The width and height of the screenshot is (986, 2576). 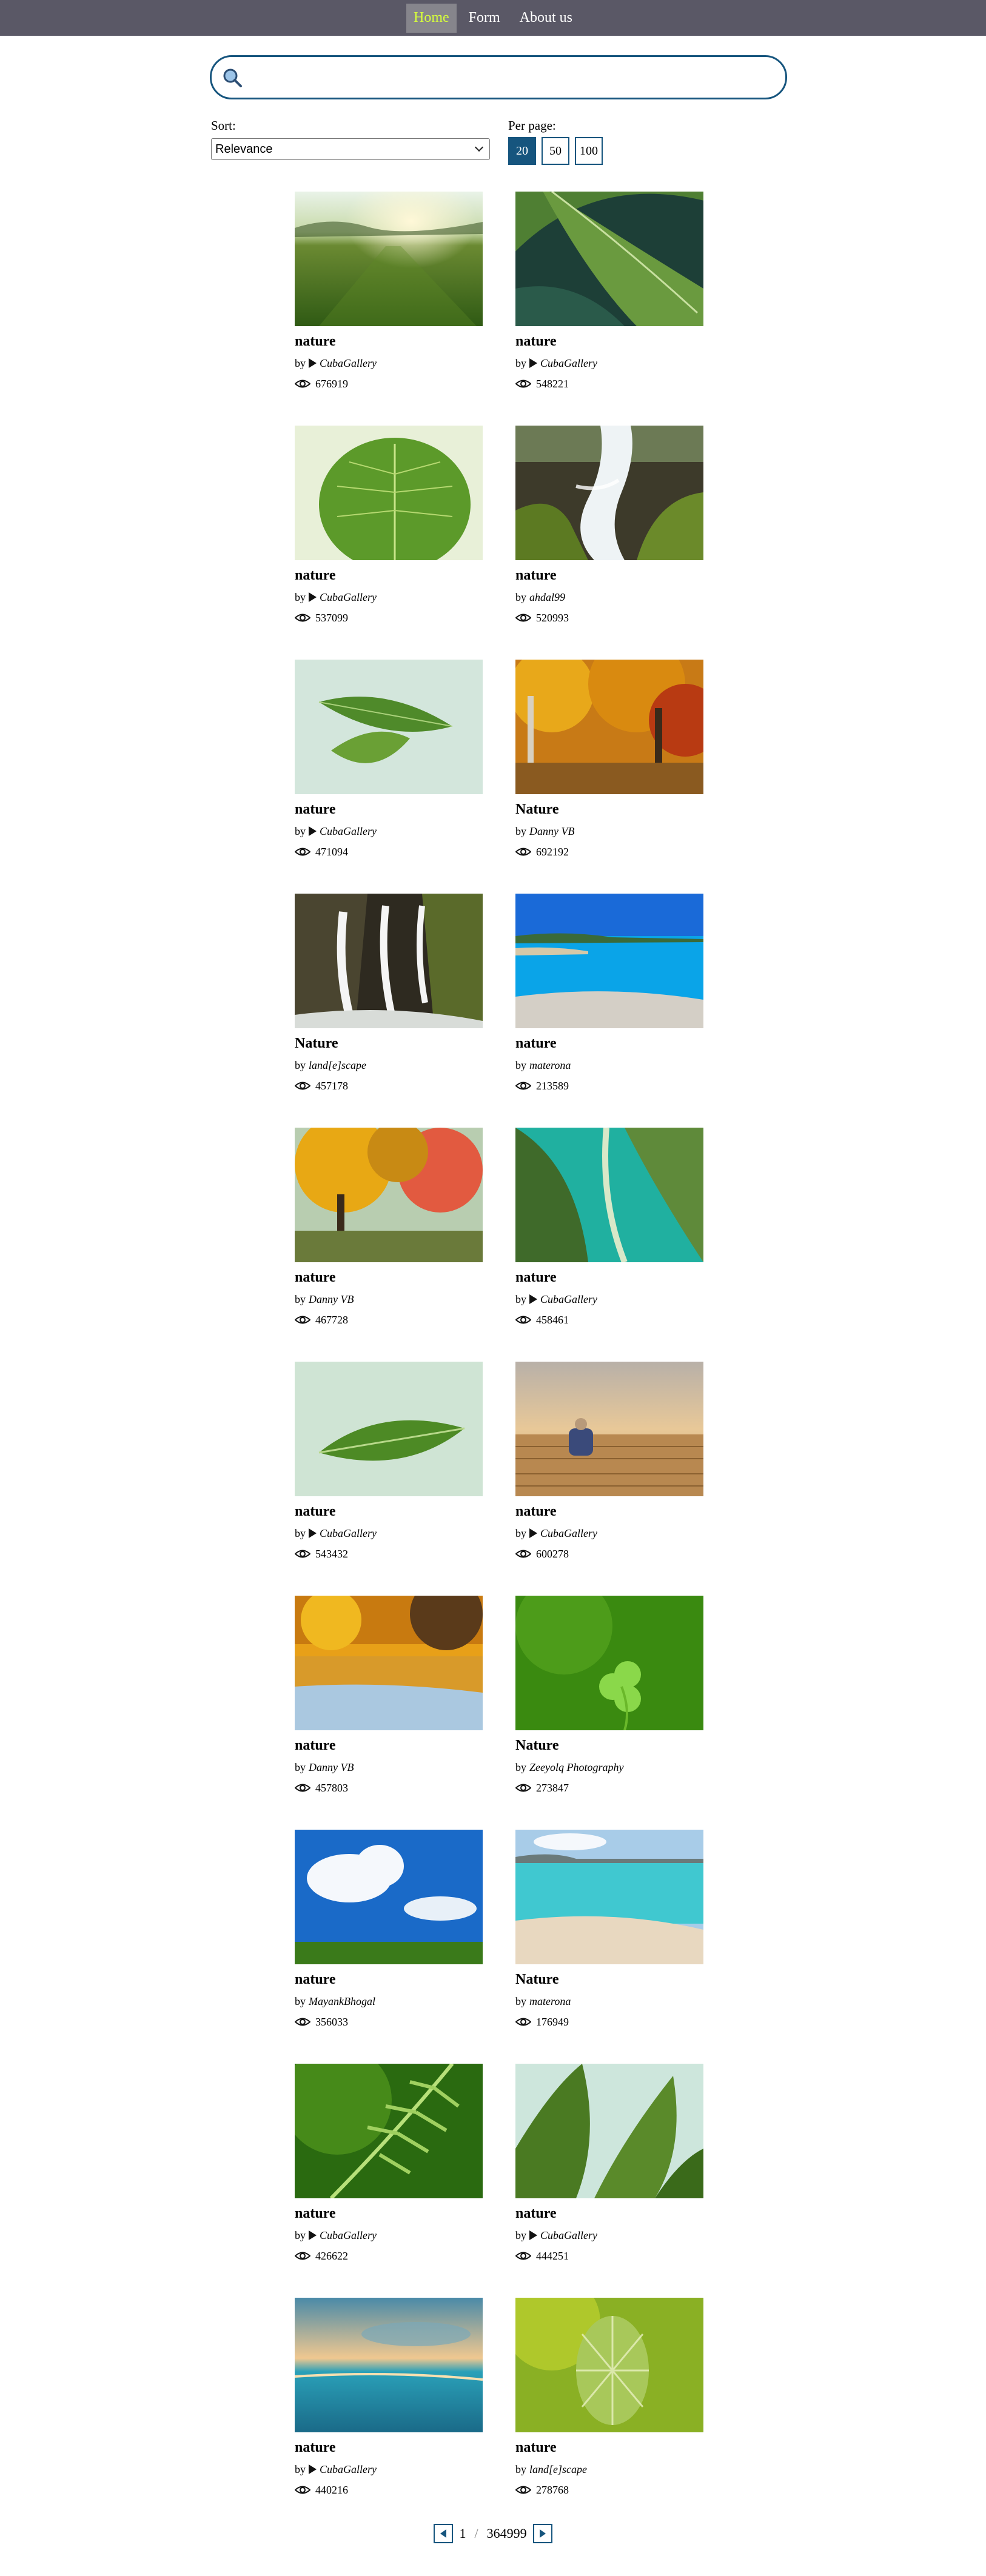 I want to click on result-card: nature by CubaGallery 444251, so click(x=609, y=2181).